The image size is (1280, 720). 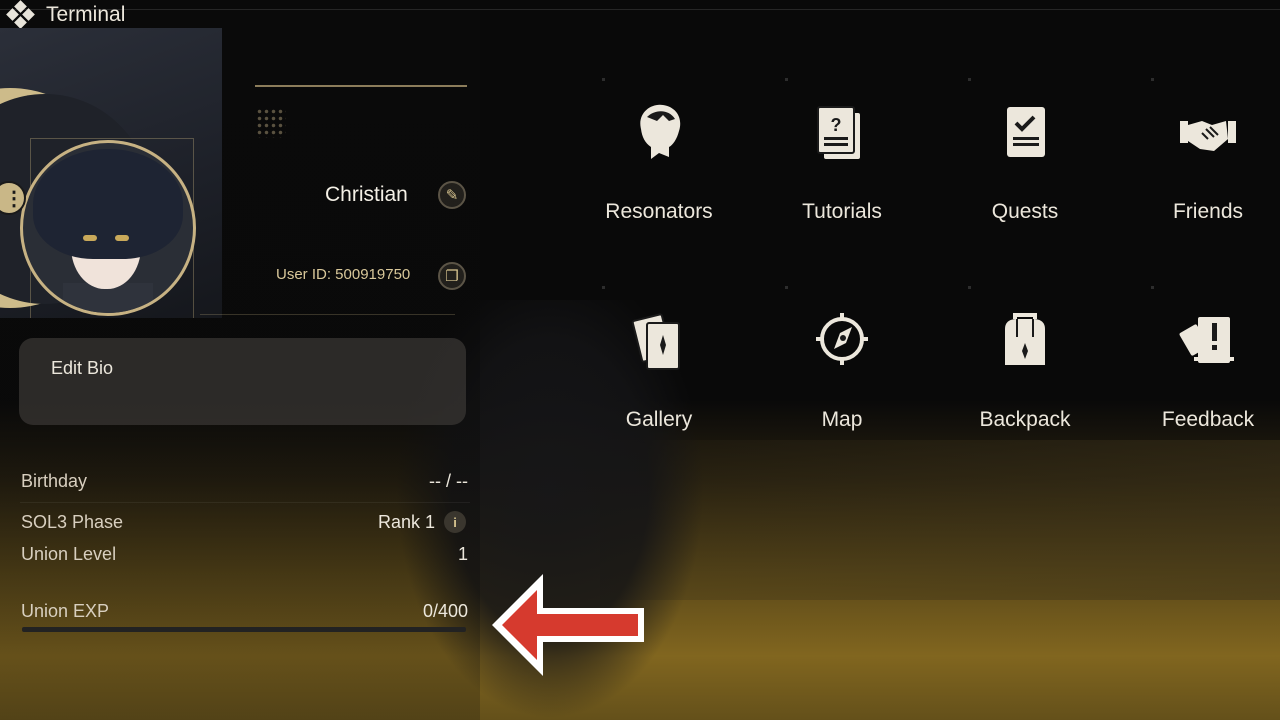 I want to click on menu-quests-label: Quests, so click(x=1025, y=211).